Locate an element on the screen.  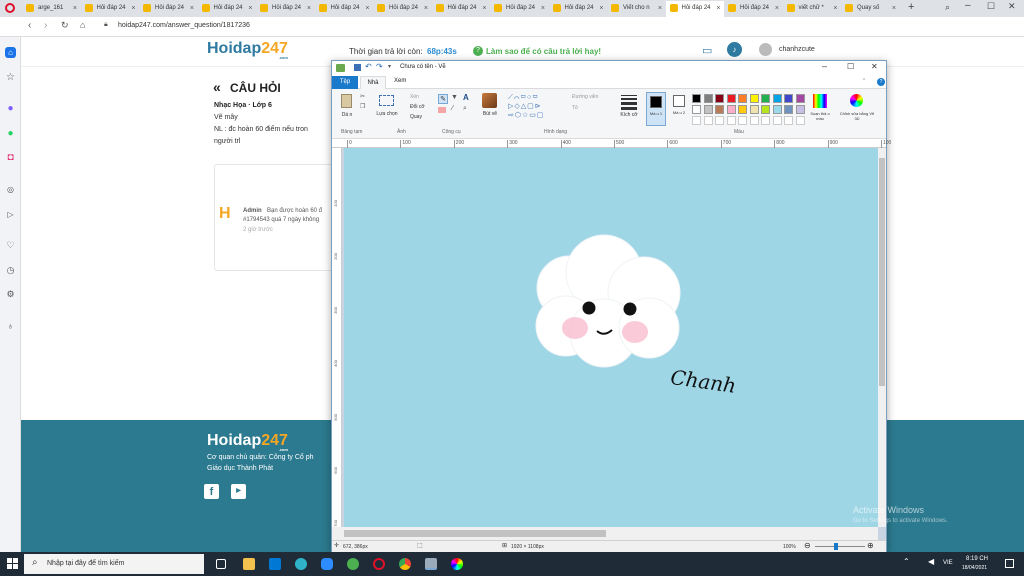
save-icon is located at coordinates (357, 67).